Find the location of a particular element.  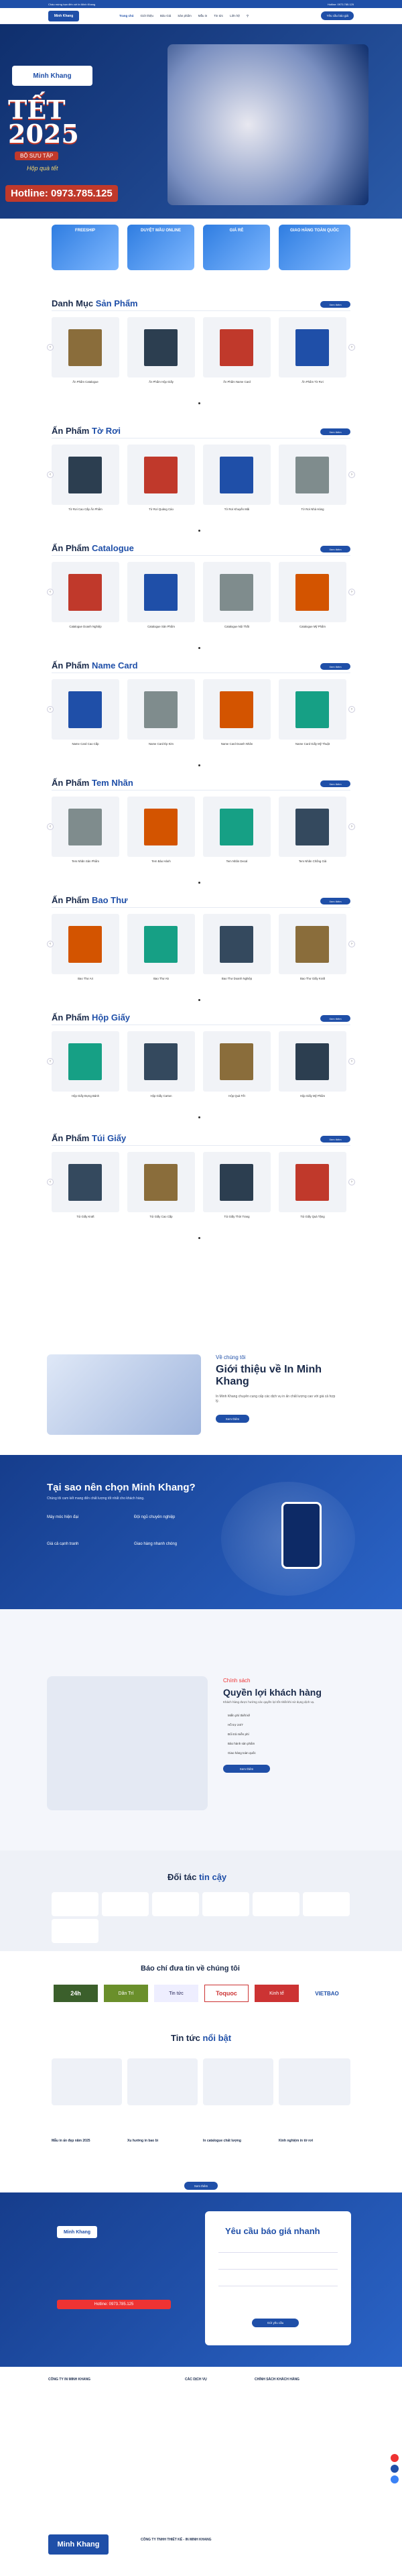

product-card: Ấn Phẩm Tờ Rơi is located at coordinates (313, 350).